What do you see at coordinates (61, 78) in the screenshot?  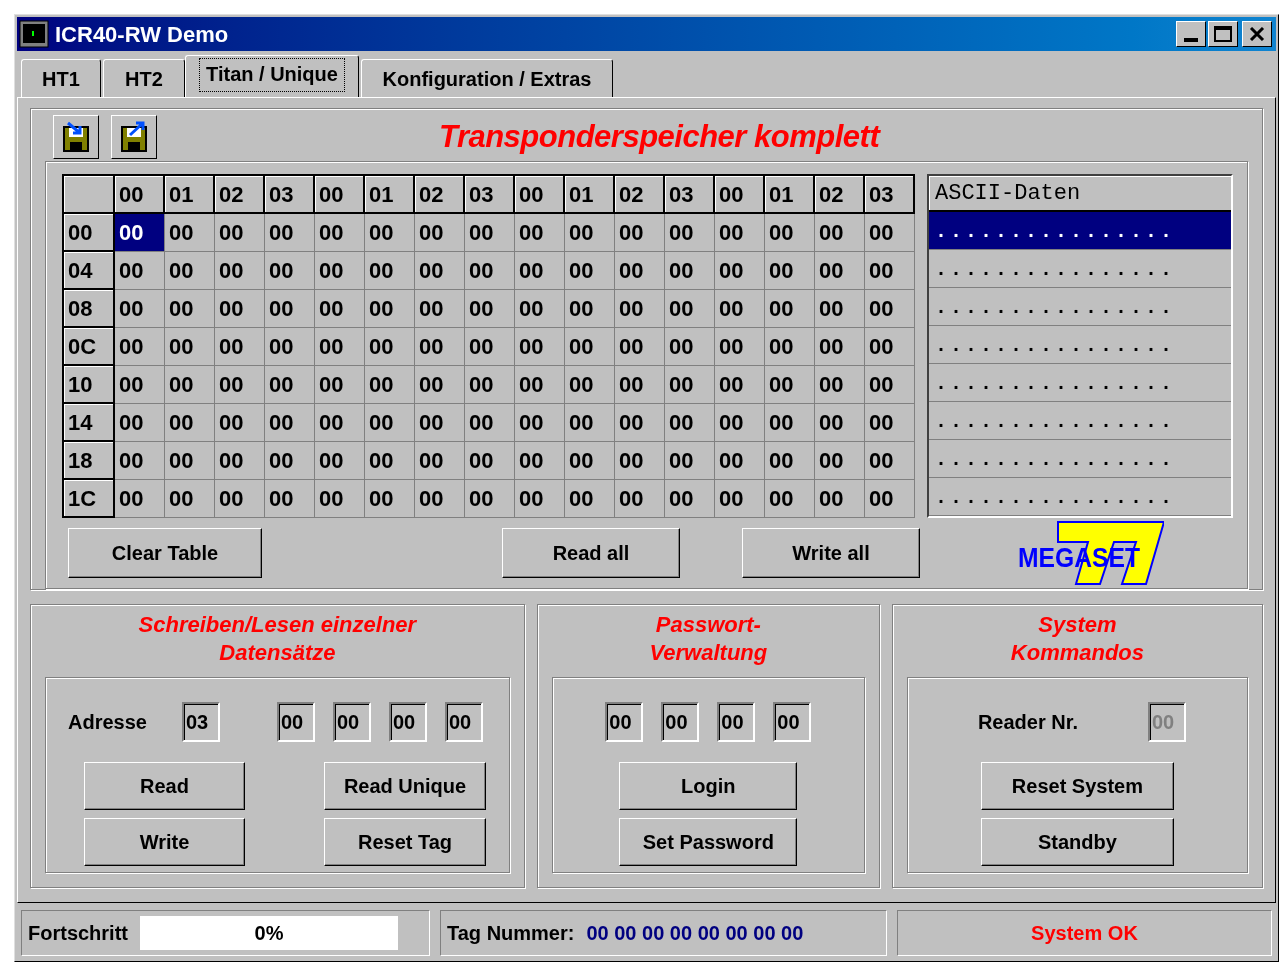 I see `tab: HT1` at bounding box center [61, 78].